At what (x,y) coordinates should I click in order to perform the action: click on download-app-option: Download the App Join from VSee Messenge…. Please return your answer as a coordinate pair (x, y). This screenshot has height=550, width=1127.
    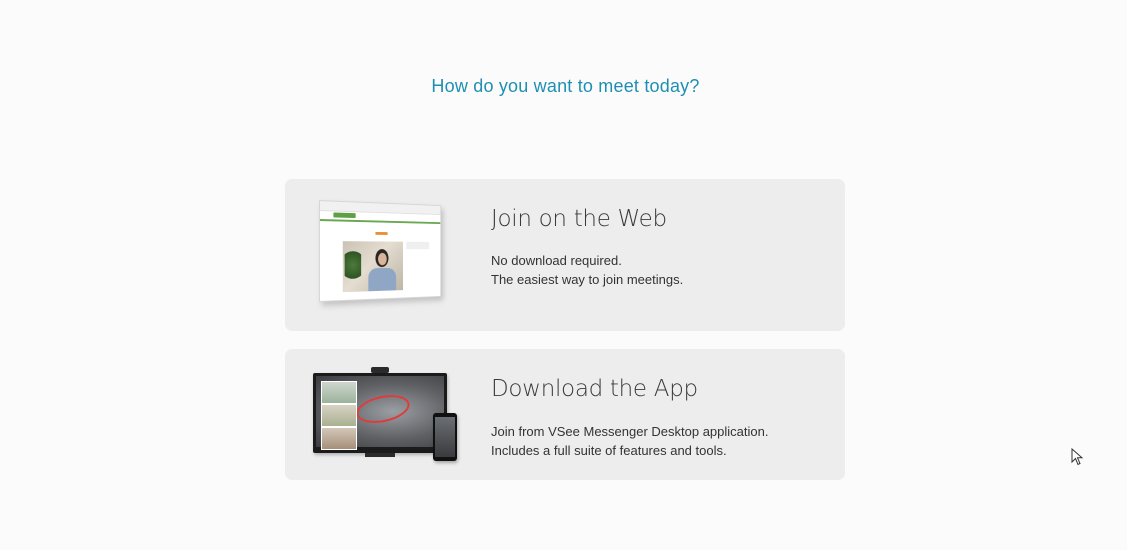
    Looking at the image, I should click on (565, 414).